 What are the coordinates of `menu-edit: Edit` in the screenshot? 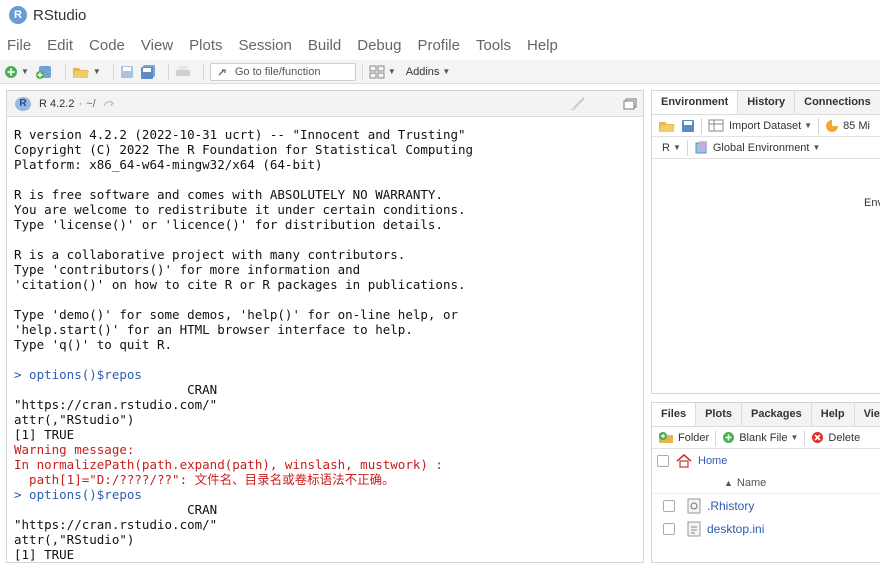 It's located at (60, 45).